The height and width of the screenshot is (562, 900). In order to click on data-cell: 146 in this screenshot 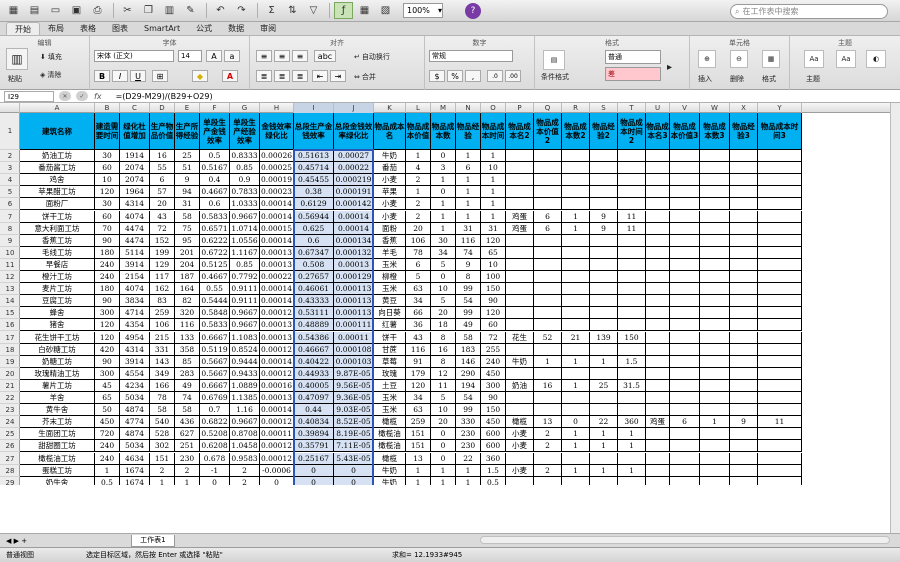, I will do `click(468, 361)`.